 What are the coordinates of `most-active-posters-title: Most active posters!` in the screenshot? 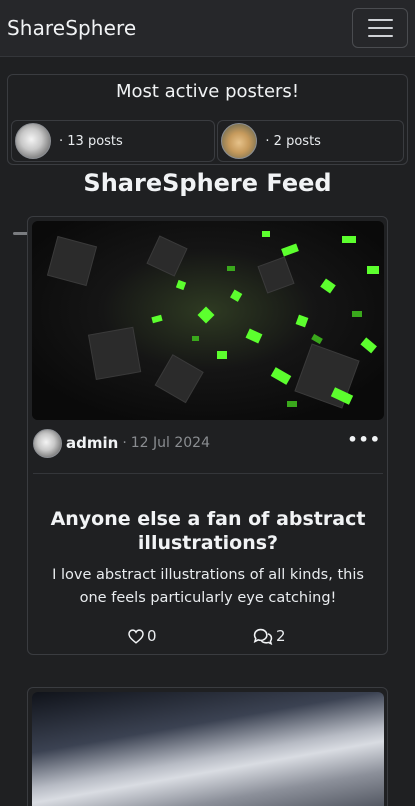 It's located at (207, 91).